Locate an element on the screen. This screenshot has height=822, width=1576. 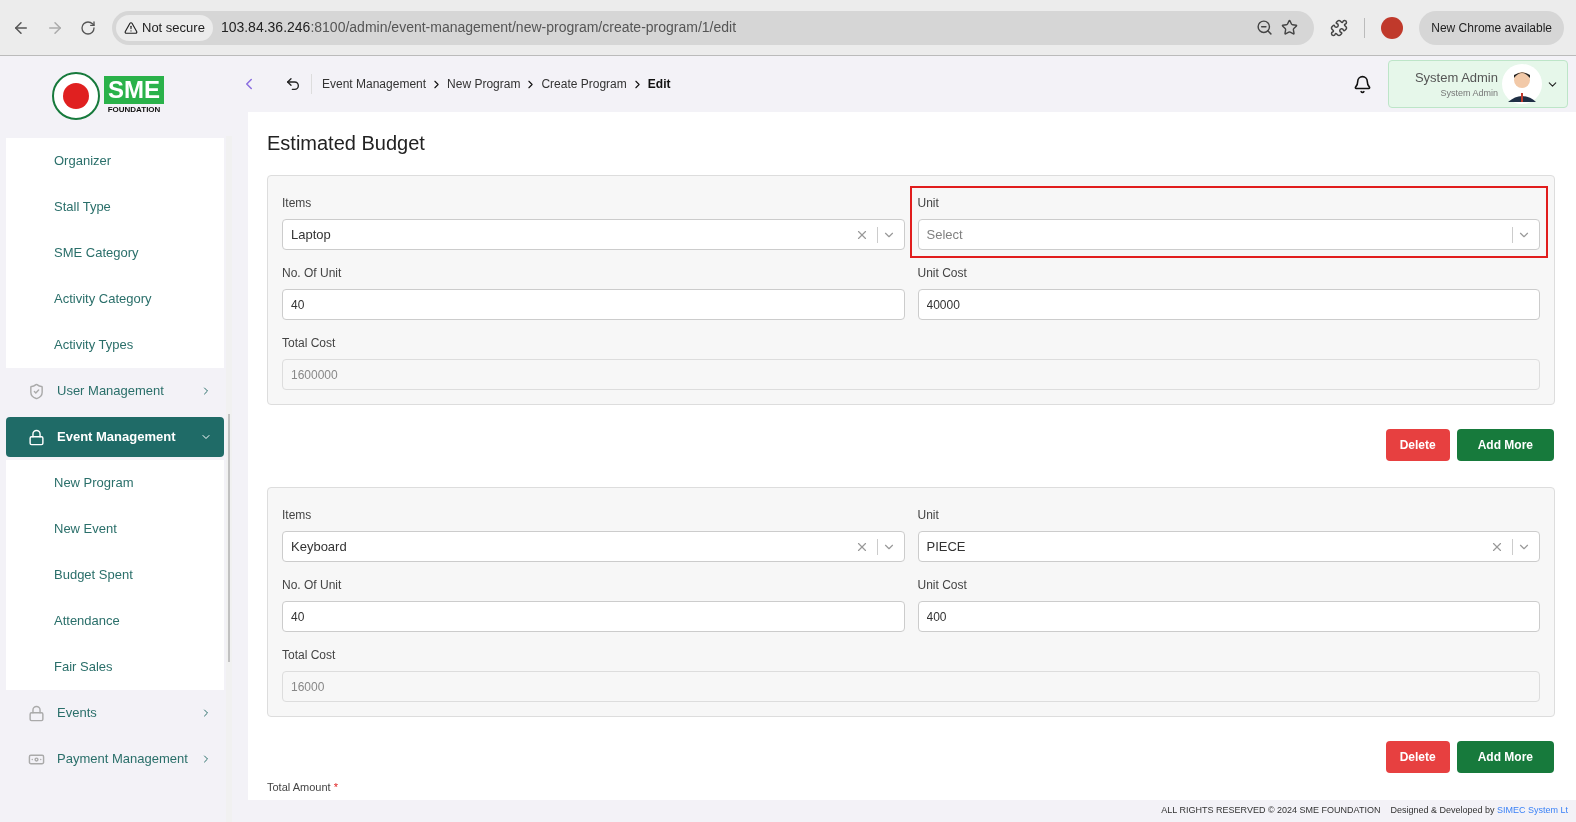
readonly-field: 1600000 is located at coordinates (911, 374).